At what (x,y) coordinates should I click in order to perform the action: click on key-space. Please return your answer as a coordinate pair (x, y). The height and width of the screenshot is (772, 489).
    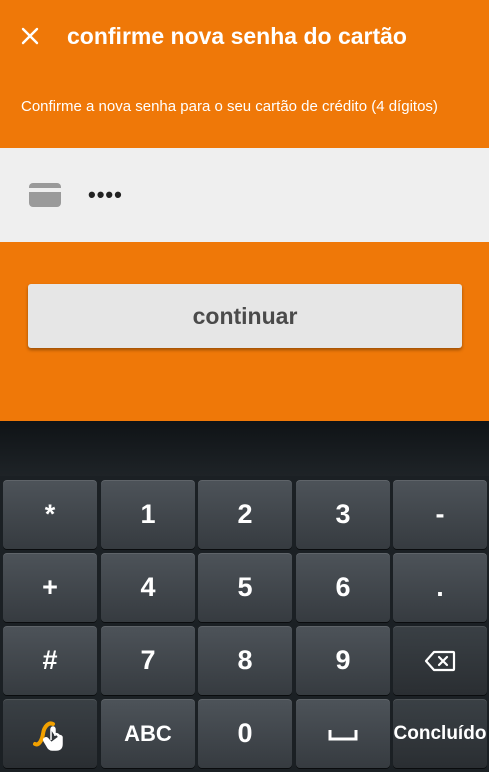
    Looking at the image, I should click on (343, 733).